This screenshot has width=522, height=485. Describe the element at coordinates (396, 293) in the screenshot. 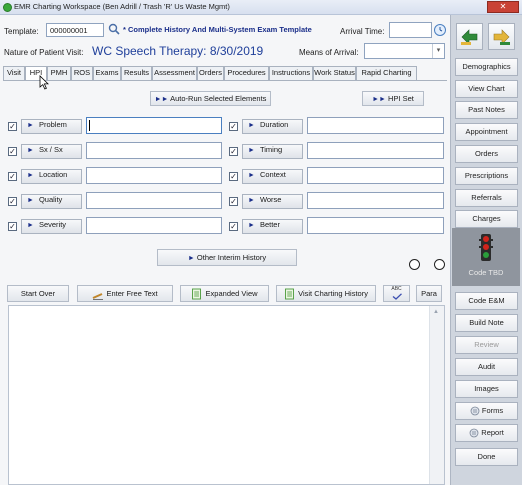

I see `spell-check-button: ABC` at that location.